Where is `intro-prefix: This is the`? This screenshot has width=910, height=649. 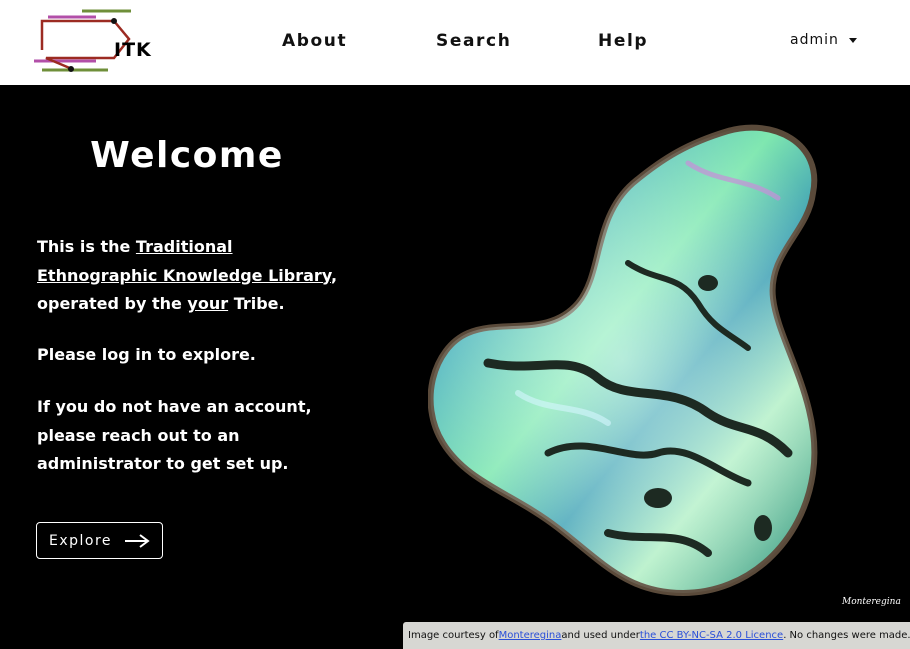 intro-prefix: This is the is located at coordinates (86, 246).